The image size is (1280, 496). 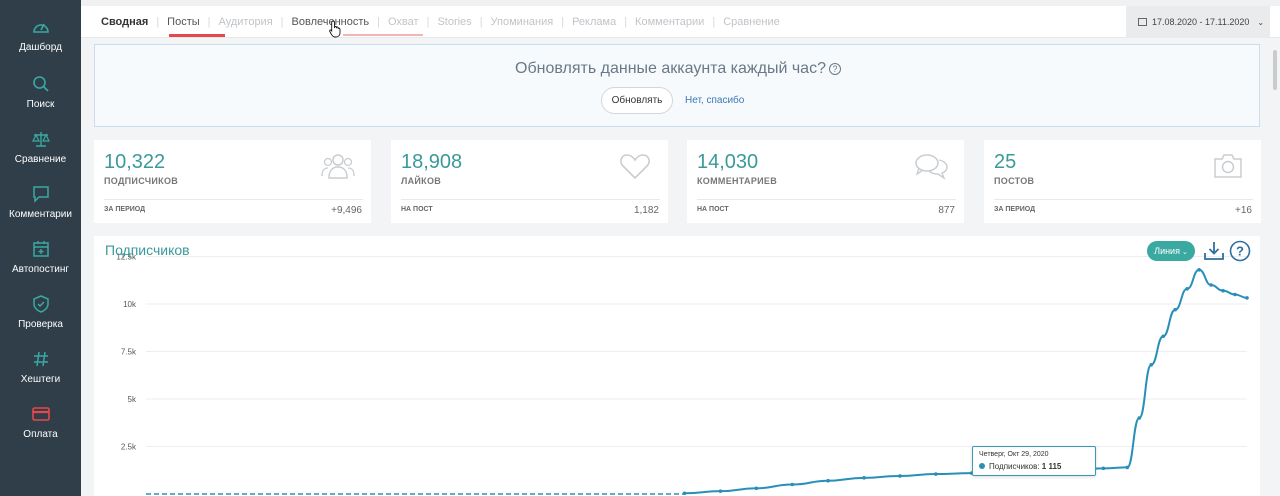 What do you see at coordinates (41, 84) in the screenshot?
I see `search-icon` at bounding box center [41, 84].